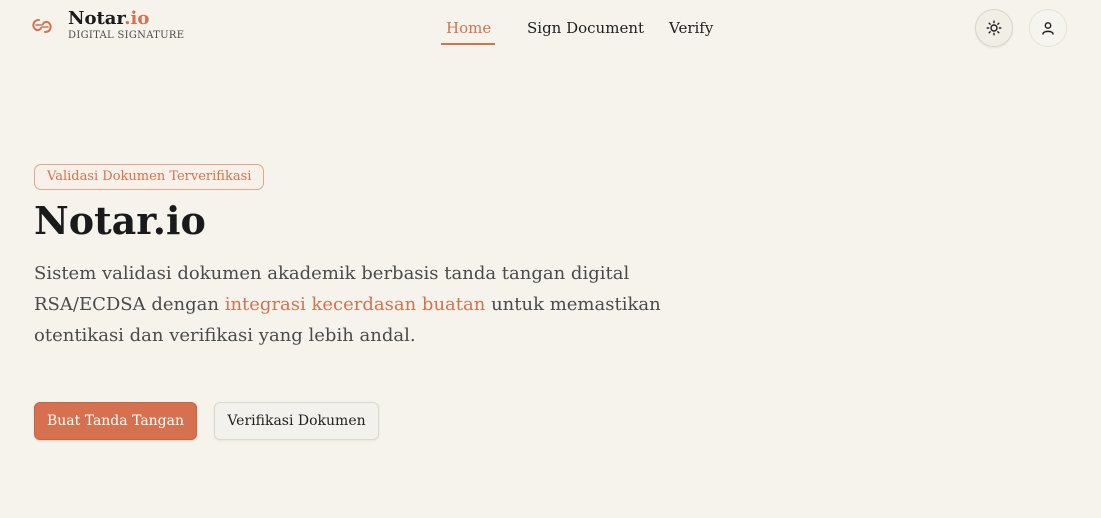  What do you see at coordinates (691, 28) in the screenshot?
I see `nav-verify: Verify` at bounding box center [691, 28].